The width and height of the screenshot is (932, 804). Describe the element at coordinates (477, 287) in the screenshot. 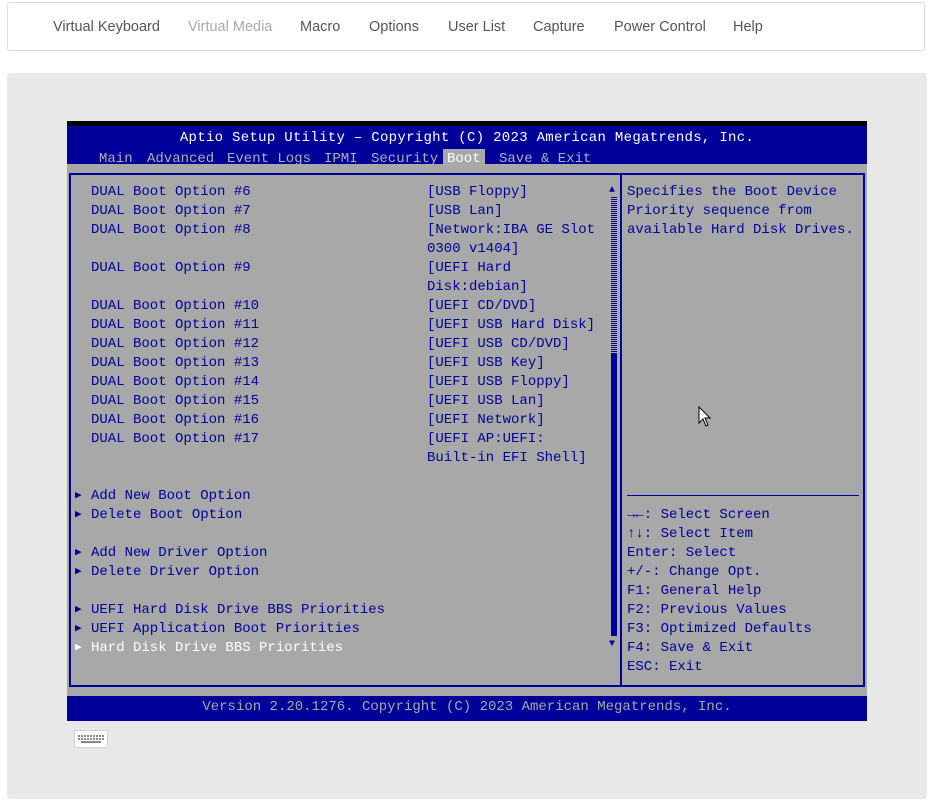

I see `boot-option-value-cont: Disk:debian]` at that location.